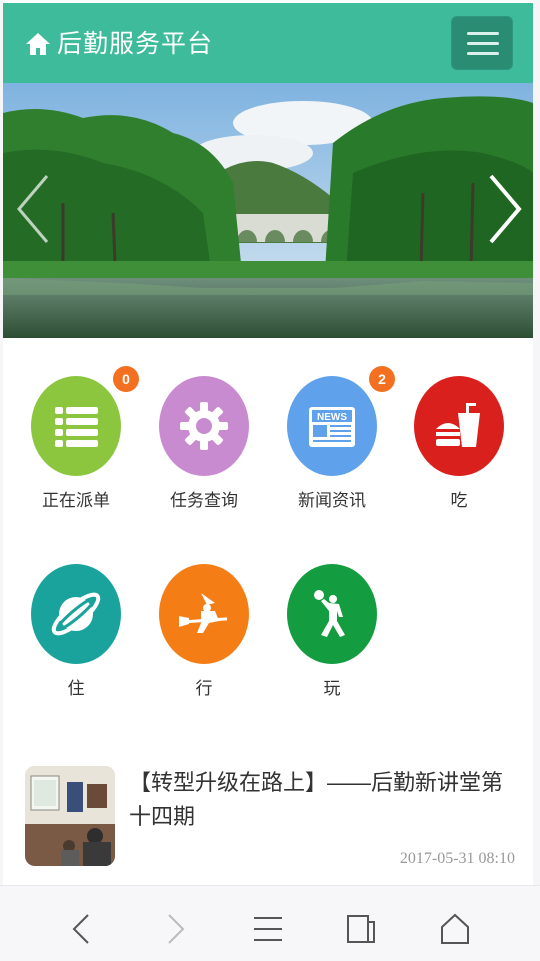 Image resolution: width=540 pixels, height=961 pixels. What do you see at coordinates (332, 614) in the screenshot?
I see `basketball-player-icon` at bounding box center [332, 614].